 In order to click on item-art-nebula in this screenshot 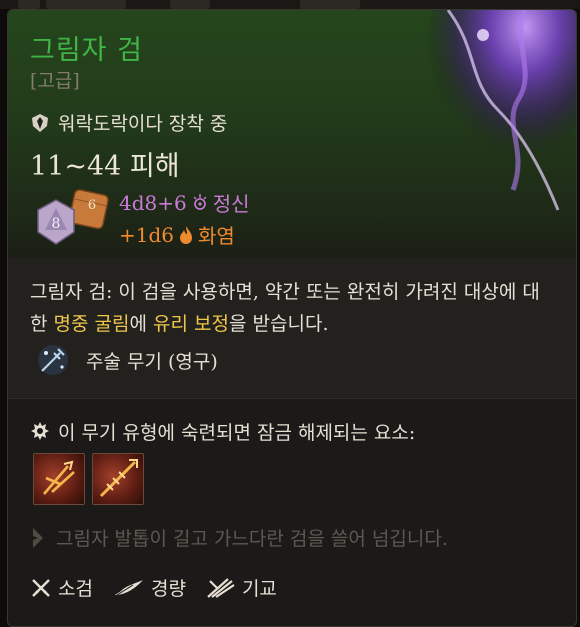, I will do `click(499, 110)`.